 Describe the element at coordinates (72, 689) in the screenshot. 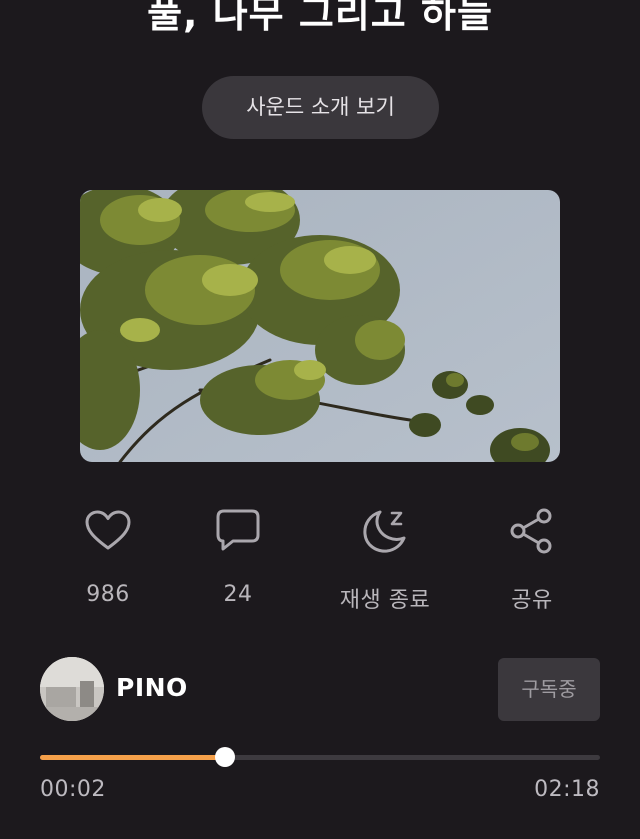

I see `creator-avatar` at that location.